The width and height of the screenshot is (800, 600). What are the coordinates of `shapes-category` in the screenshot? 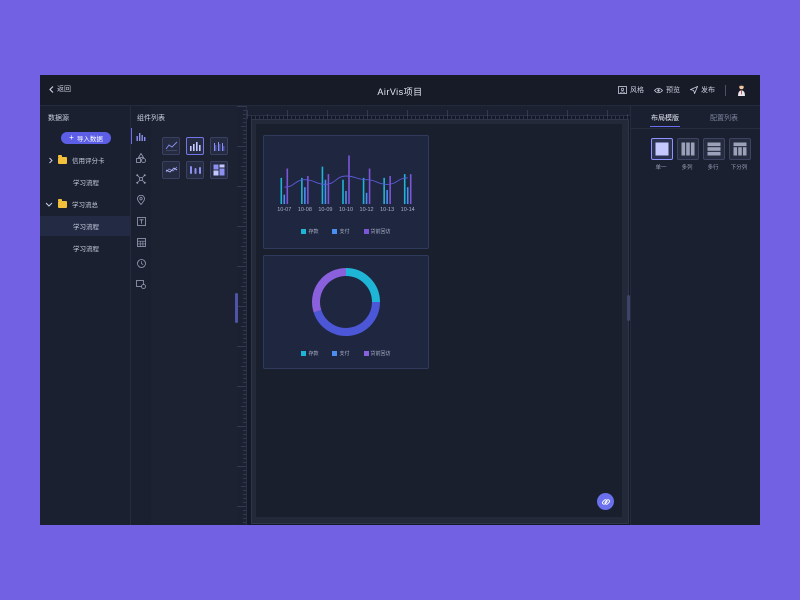 It's located at (141, 158).